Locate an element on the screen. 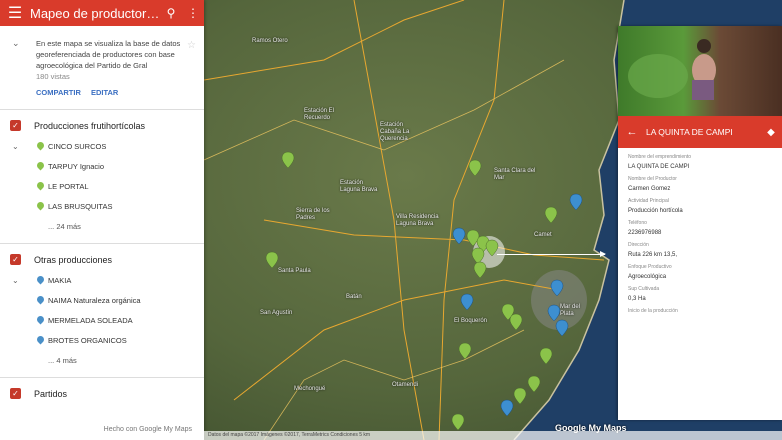 This screenshot has height=440, width=782. back-arrow-icon: ← is located at coordinates (632, 132).